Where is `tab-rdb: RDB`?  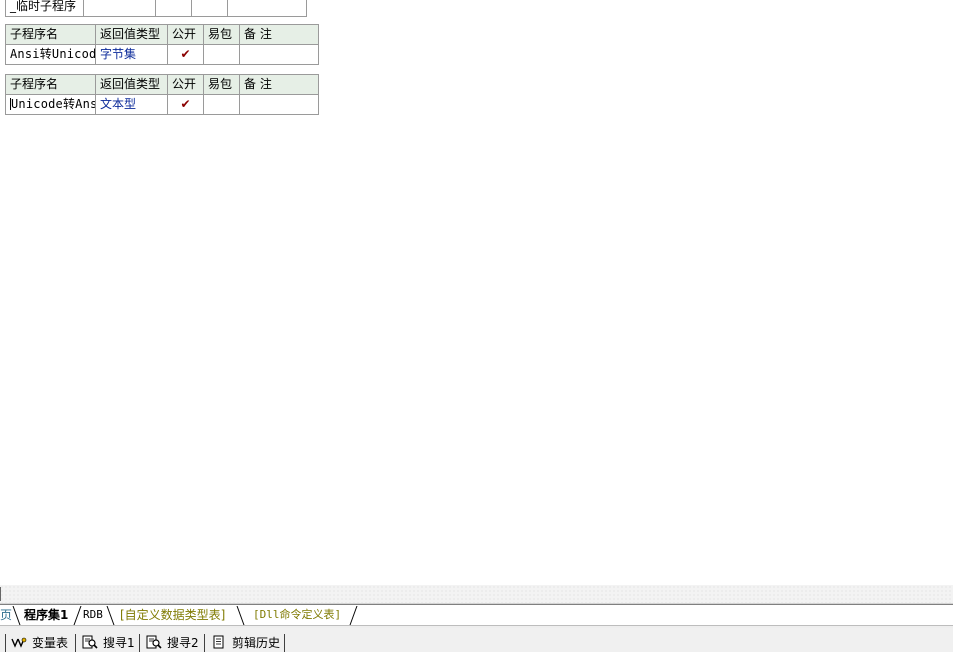 tab-rdb: RDB is located at coordinates (93, 615).